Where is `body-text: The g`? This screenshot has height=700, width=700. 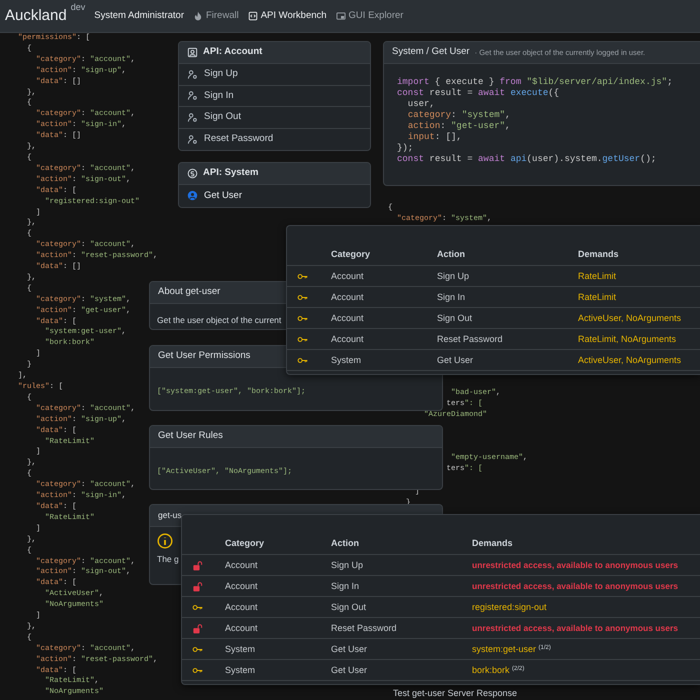
body-text: The g is located at coordinates (168, 559).